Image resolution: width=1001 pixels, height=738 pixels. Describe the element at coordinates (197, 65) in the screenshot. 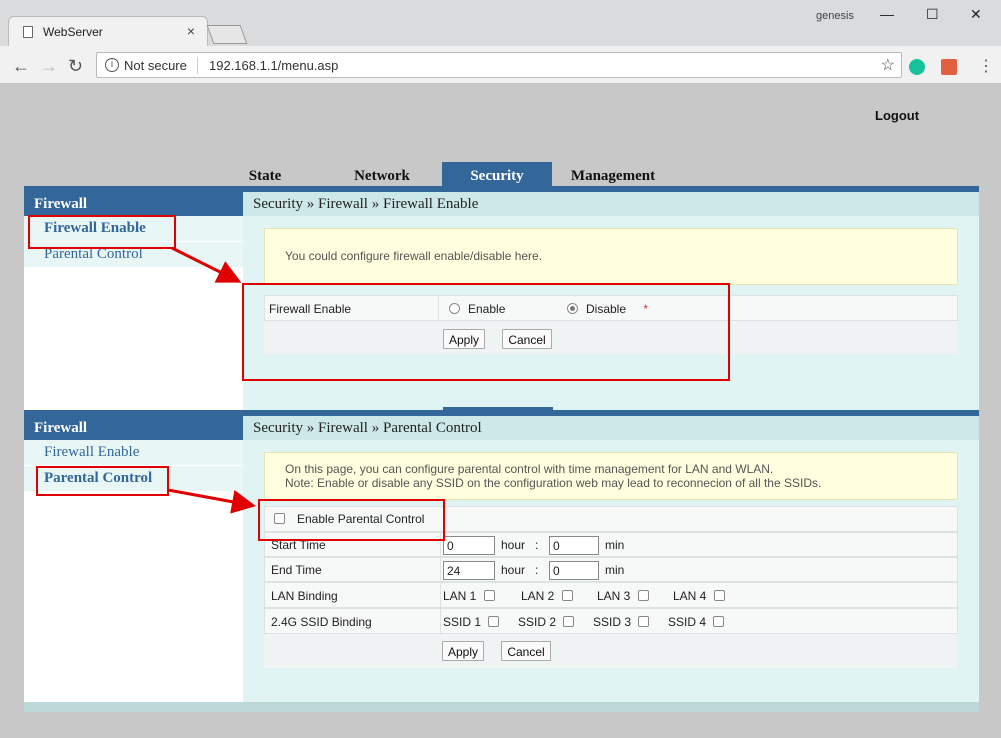

I see `divider` at that location.